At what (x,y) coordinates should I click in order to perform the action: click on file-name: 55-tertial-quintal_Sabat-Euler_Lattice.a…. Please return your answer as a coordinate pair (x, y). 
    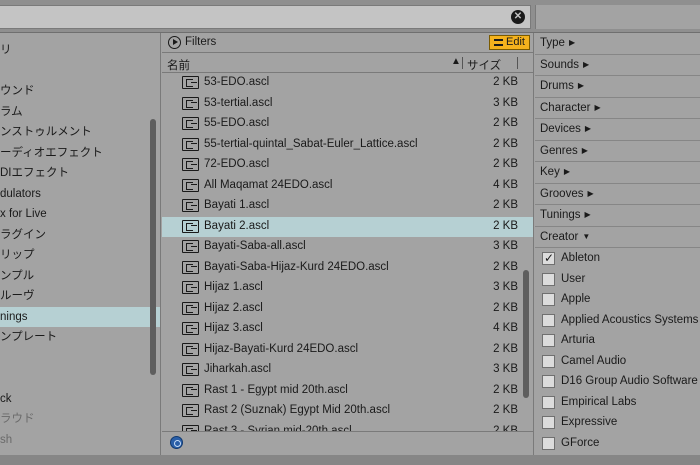
    Looking at the image, I should click on (311, 143).